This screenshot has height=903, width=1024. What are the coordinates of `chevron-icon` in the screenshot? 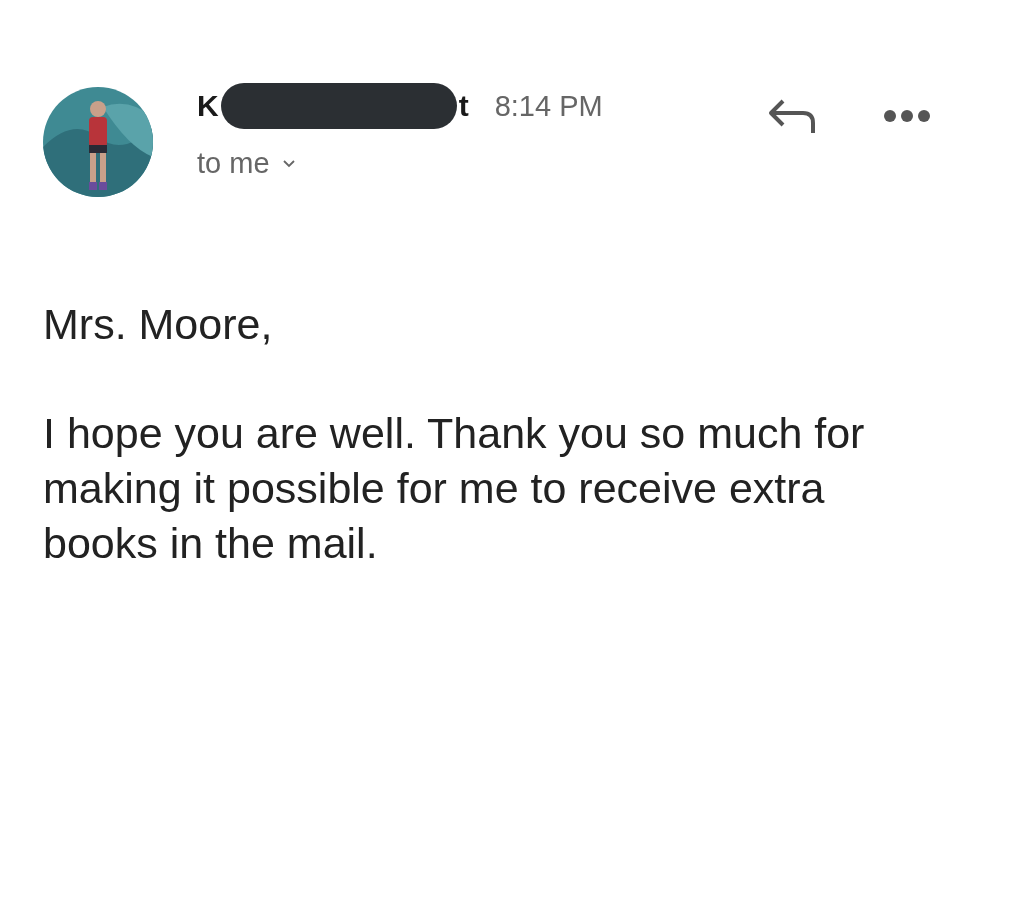 It's located at (288, 163).